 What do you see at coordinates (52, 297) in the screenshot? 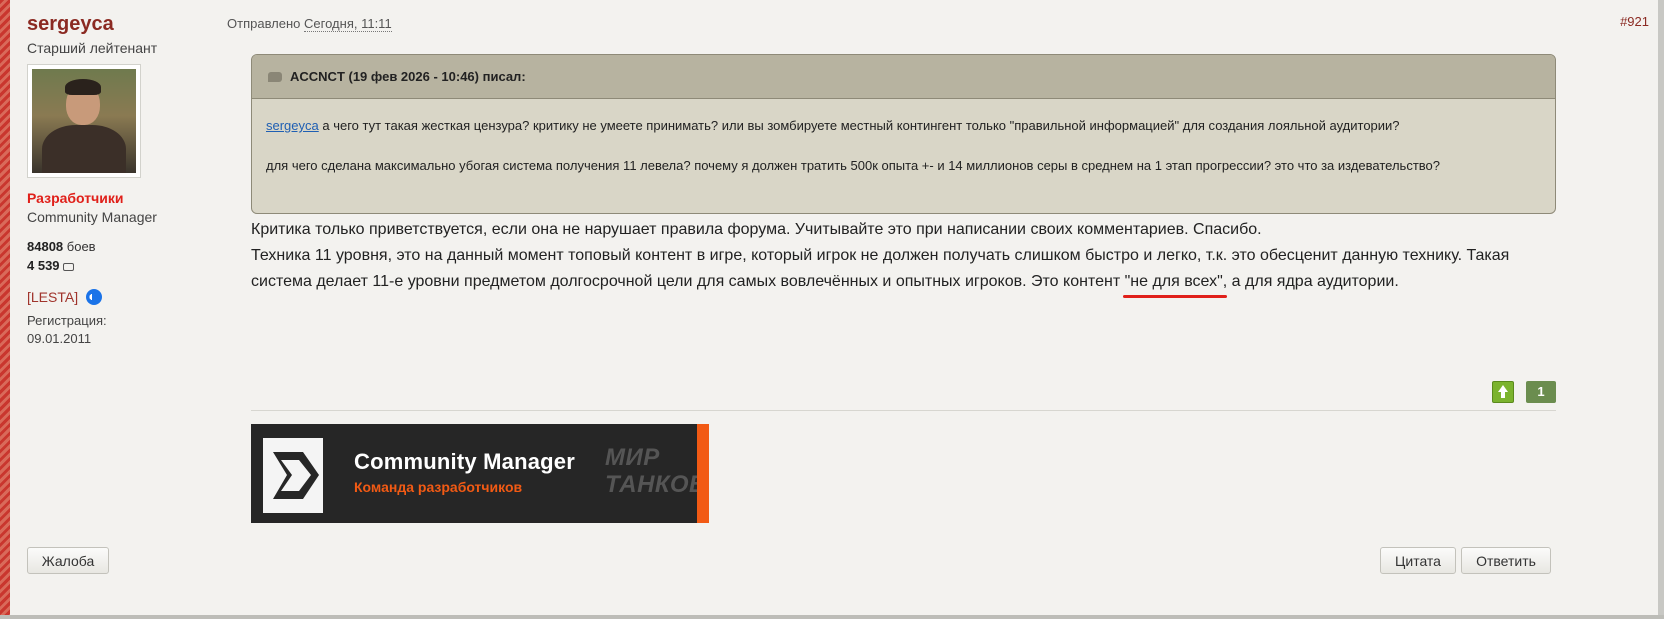
I see `clan-tag-link: [LESTA]` at bounding box center [52, 297].